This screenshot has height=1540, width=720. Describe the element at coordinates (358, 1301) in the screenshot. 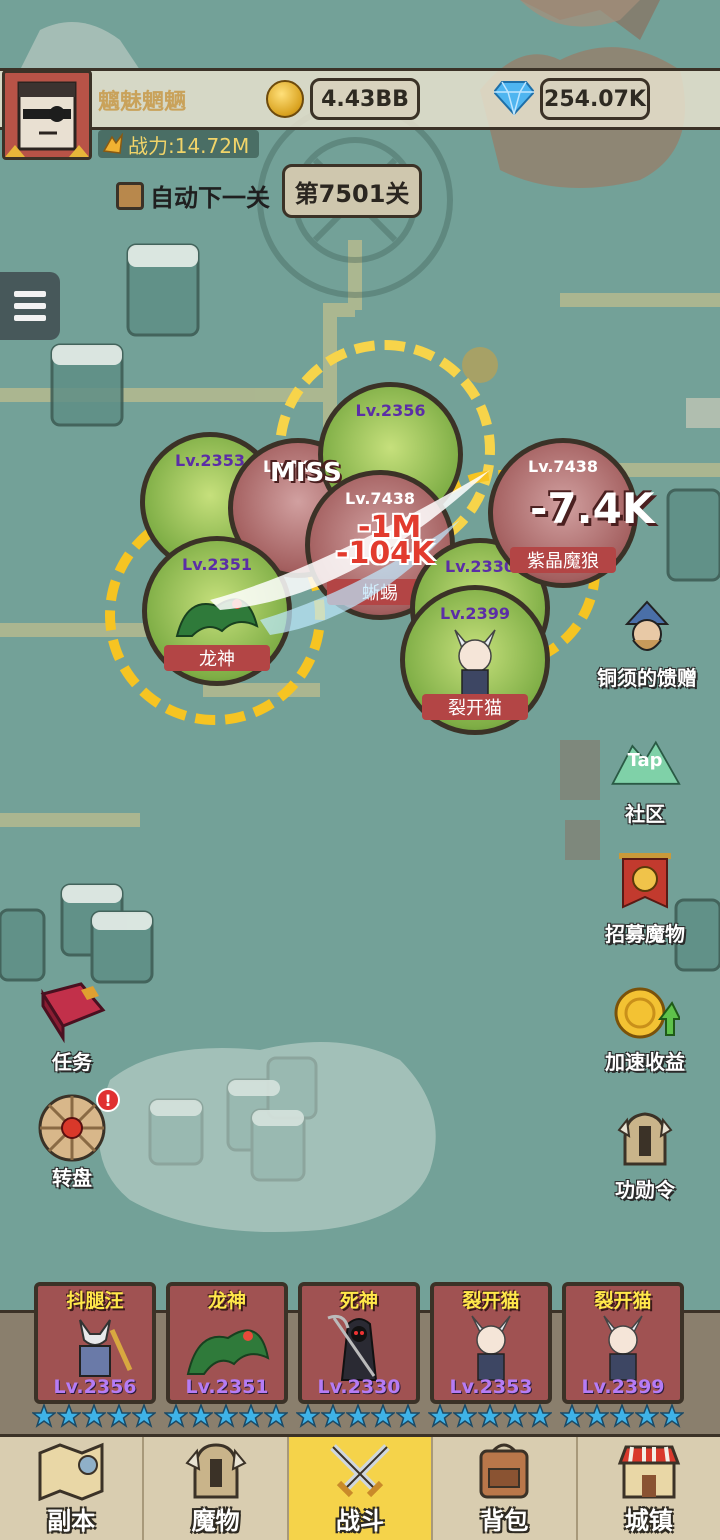

I see `team-member-name: 死神` at that location.